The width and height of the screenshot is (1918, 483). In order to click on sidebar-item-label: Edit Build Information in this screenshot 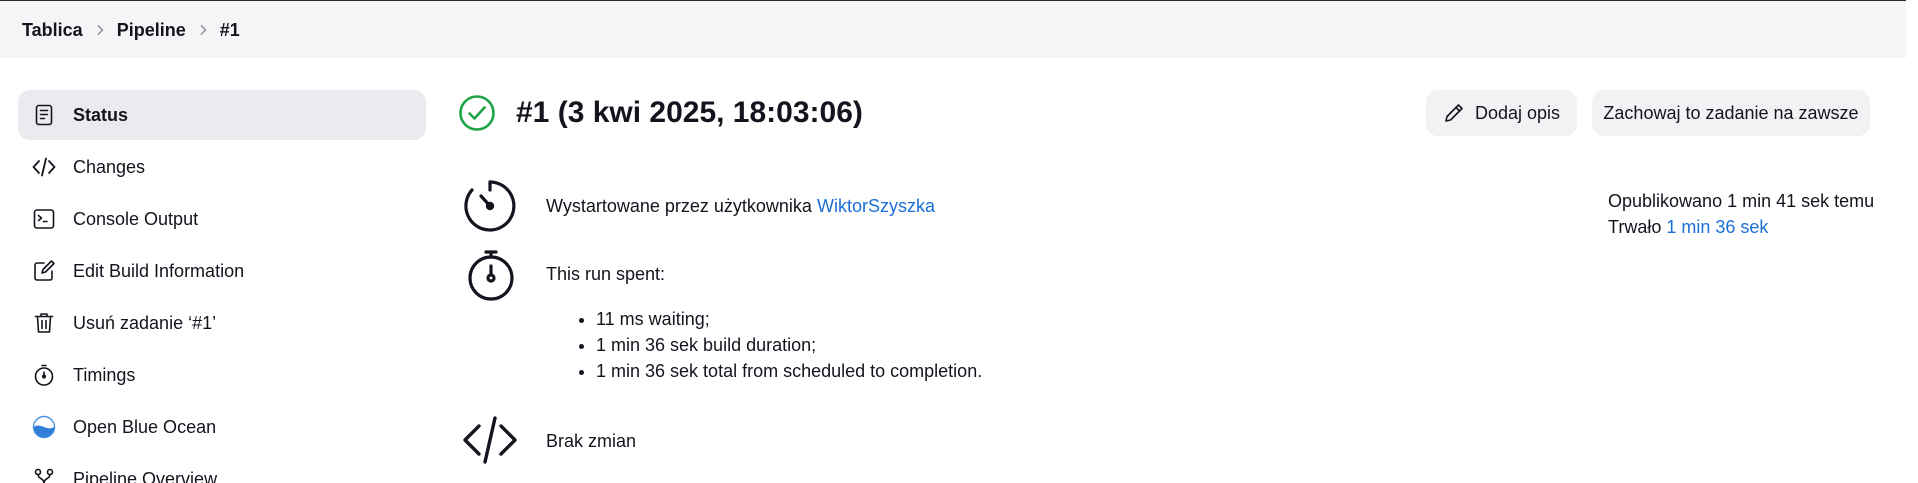, I will do `click(159, 270)`.